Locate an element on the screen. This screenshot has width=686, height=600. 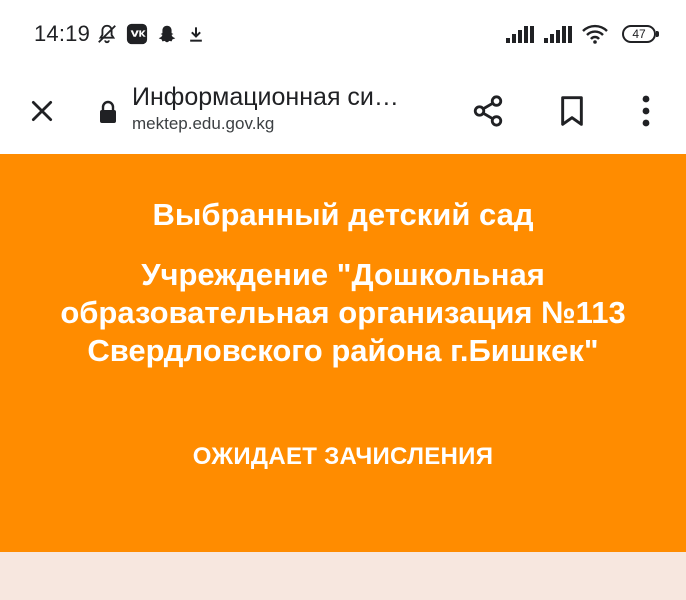
battery-level: 47 is located at coordinates (639, 34).